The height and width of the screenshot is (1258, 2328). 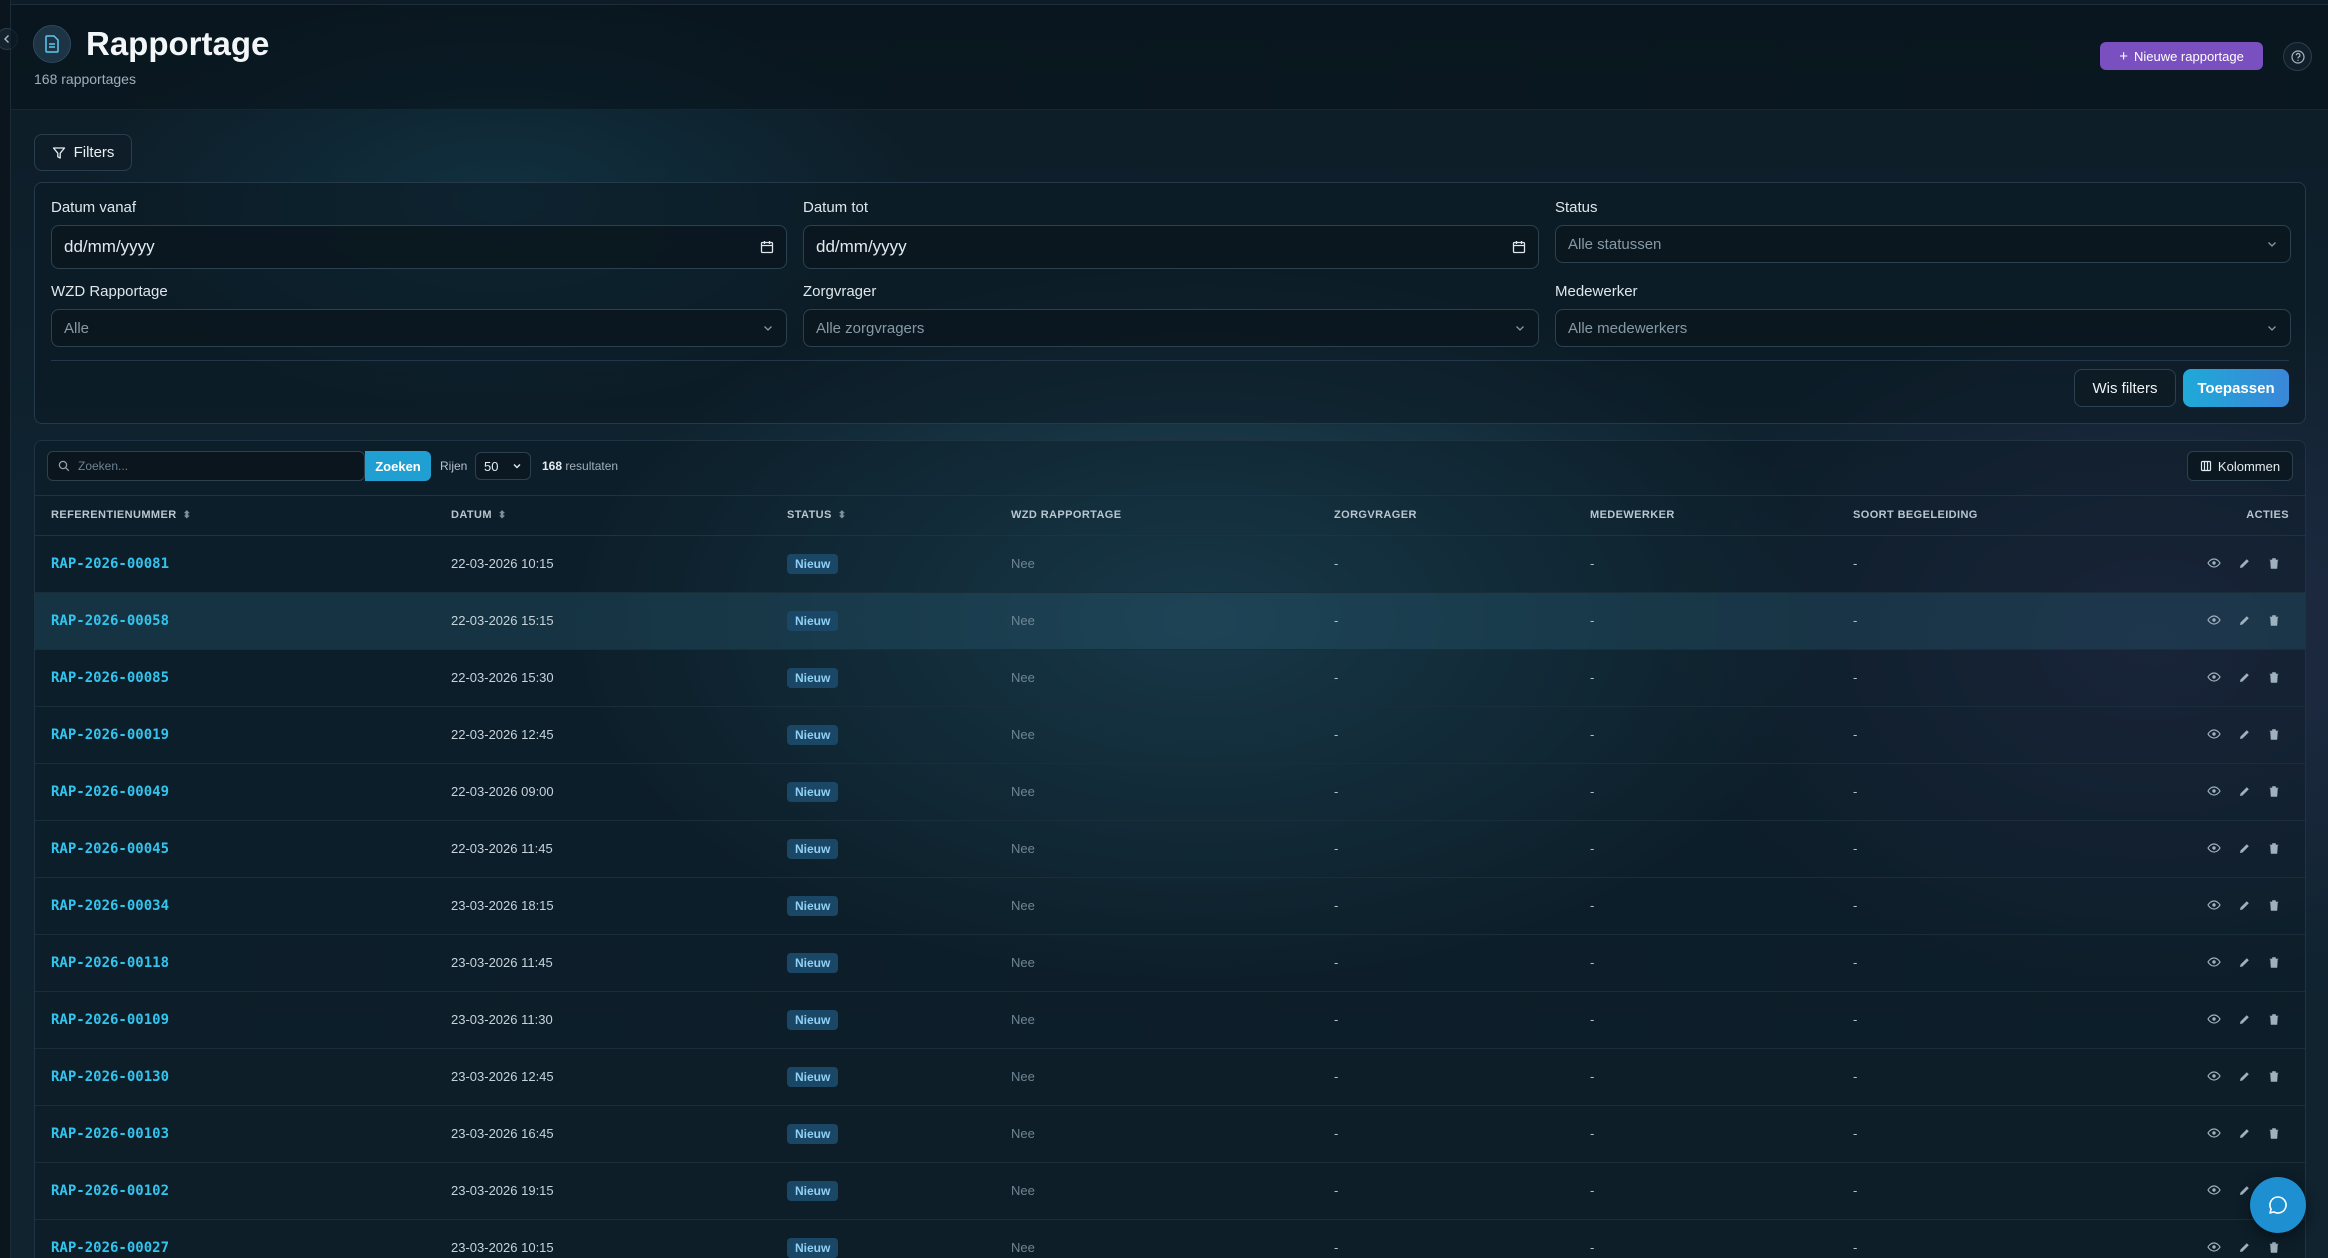 I want to click on column-header-reference: REFERENTIENUMMER ⬍, so click(x=235, y=516).